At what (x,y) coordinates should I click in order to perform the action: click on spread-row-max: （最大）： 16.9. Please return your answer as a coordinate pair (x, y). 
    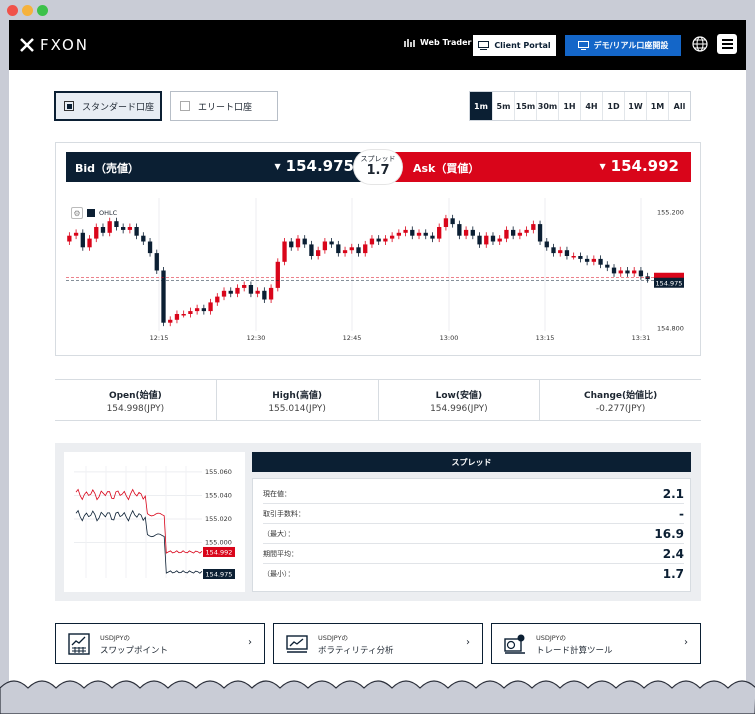
    Looking at the image, I should click on (473, 534).